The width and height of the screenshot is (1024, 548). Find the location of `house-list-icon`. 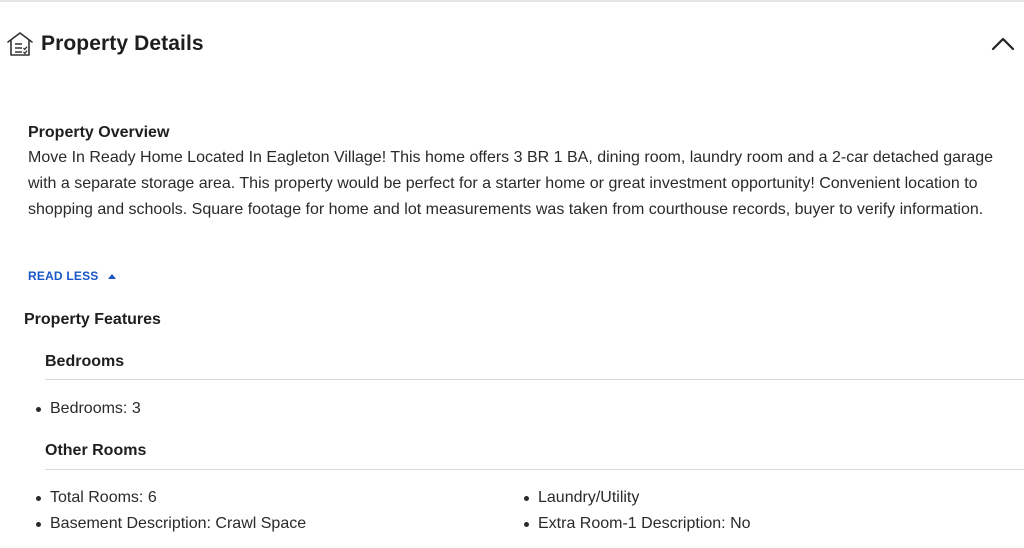

house-list-icon is located at coordinates (20, 44).